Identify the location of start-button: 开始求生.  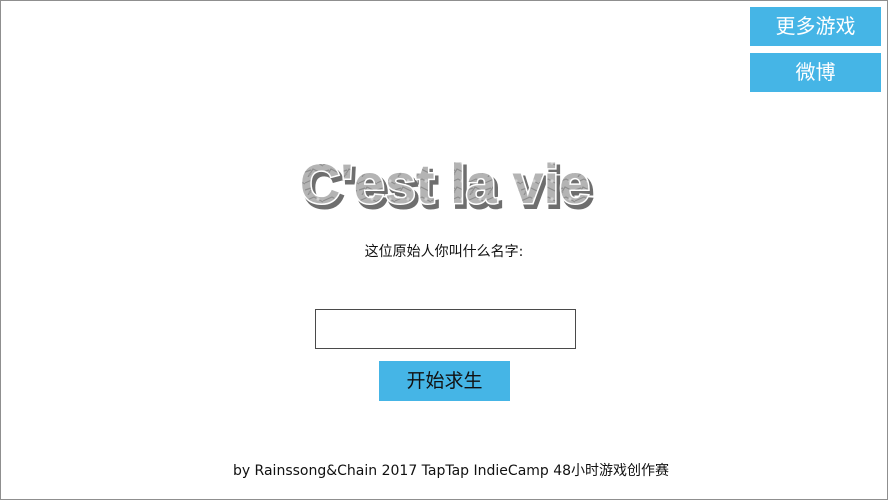
(444, 381).